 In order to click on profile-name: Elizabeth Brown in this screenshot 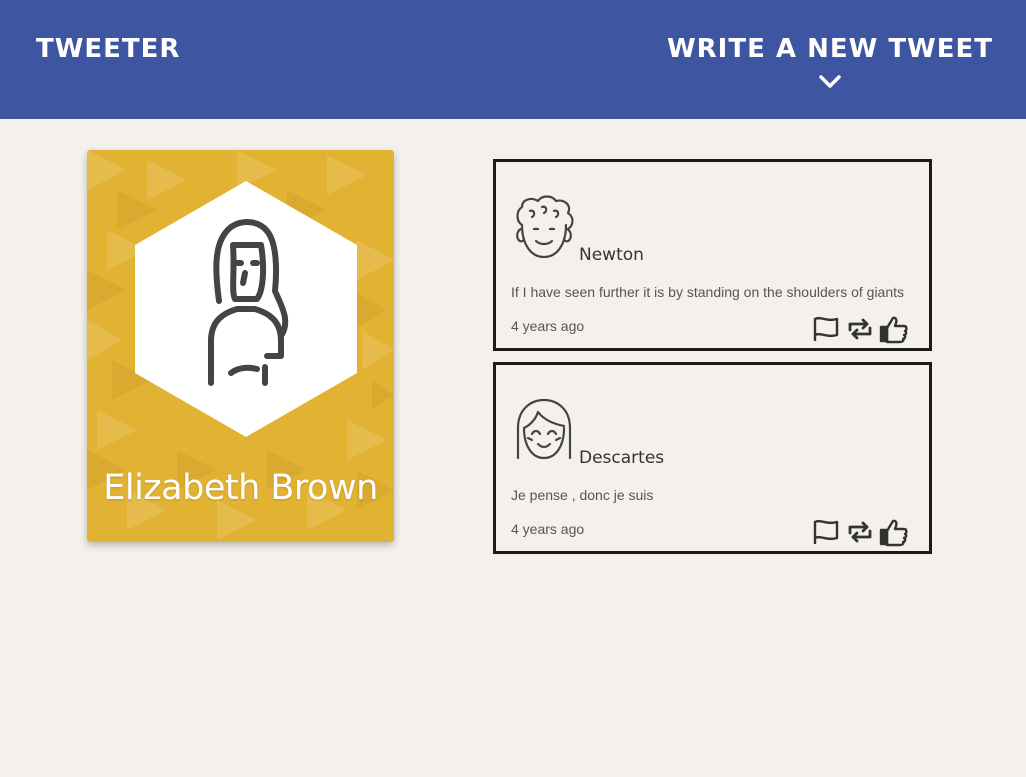, I will do `click(240, 488)`.